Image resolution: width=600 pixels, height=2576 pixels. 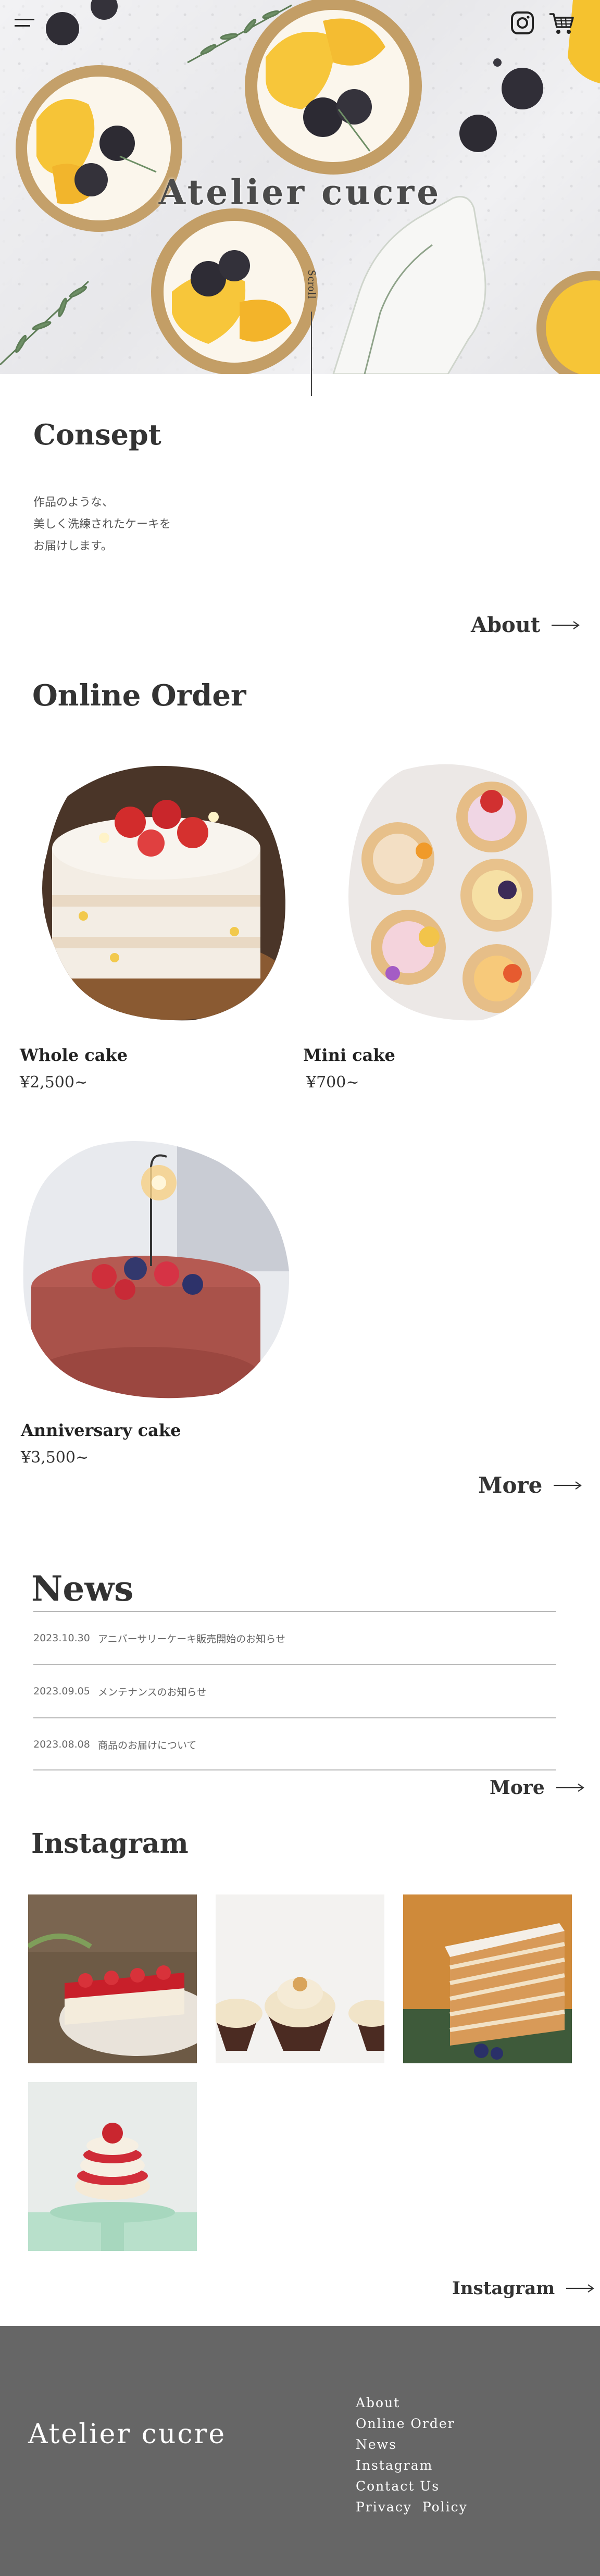 I want to click on mini-cake-image, so click(x=447, y=891).